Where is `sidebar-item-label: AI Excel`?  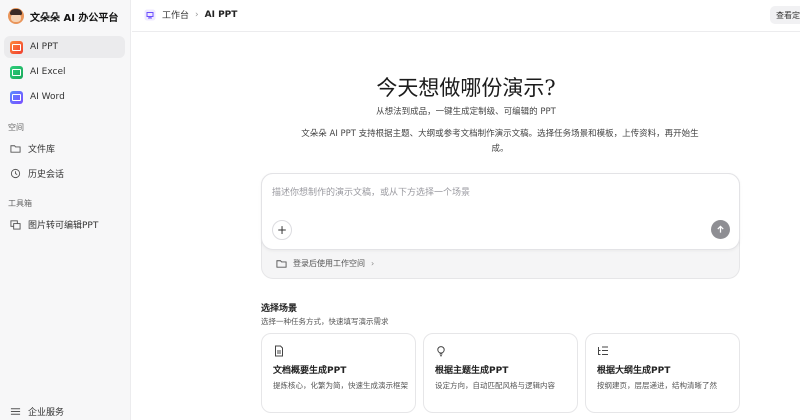 sidebar-item-label: AI Excel is located at coordinates (48, 72).